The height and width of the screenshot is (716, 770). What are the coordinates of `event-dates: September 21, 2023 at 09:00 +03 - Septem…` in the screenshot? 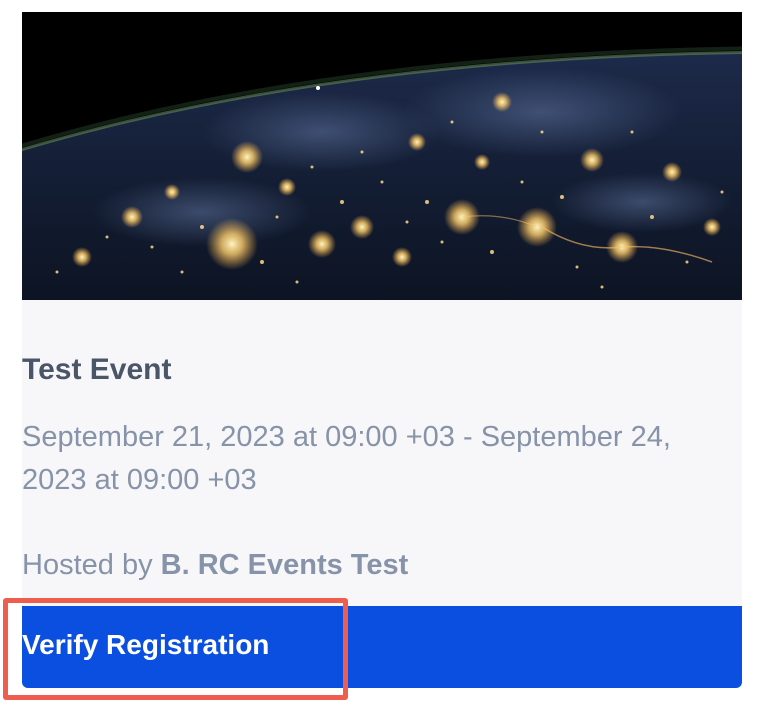 It's located at (346, 458).